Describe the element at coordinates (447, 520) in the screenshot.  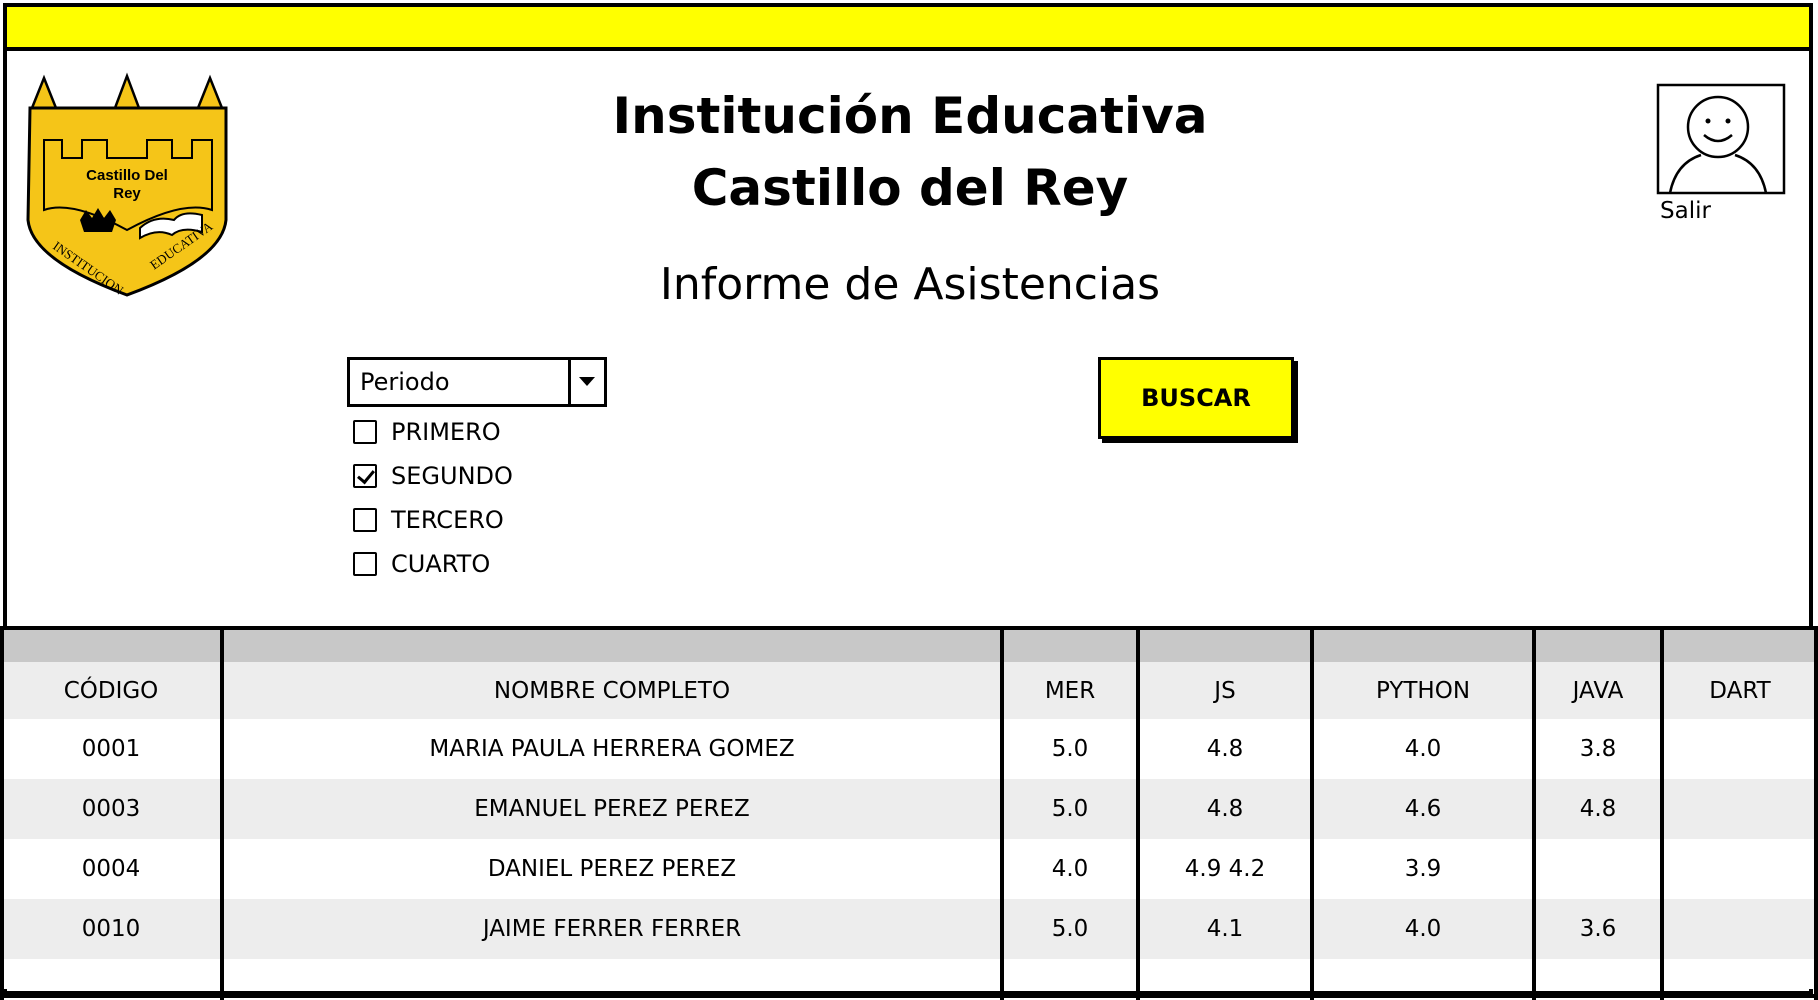
I see `period-option-label: TERCERO` at that location.